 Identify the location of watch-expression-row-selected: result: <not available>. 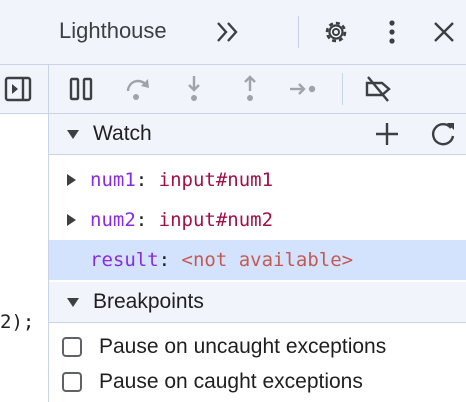
(257, 260).